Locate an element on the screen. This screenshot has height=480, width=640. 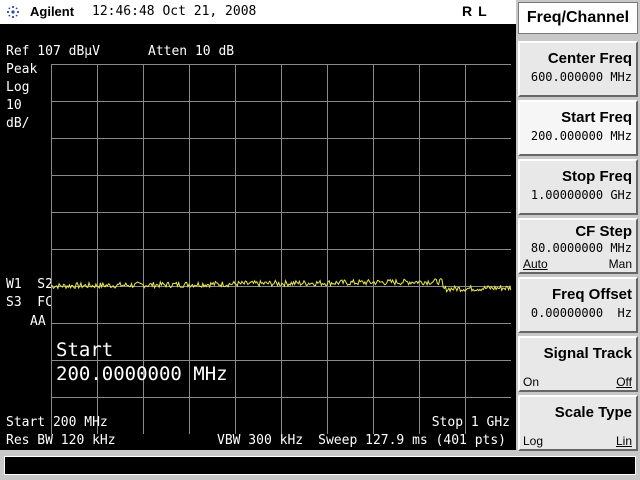
status-line is located at coordinates (320, 465).